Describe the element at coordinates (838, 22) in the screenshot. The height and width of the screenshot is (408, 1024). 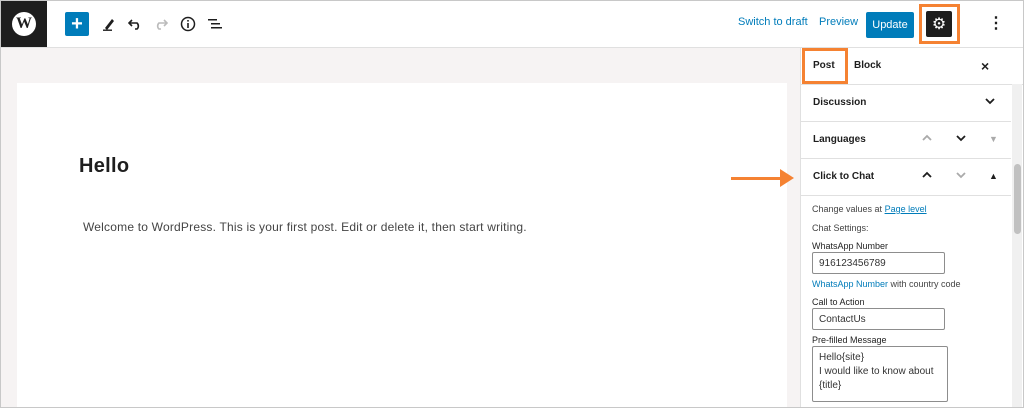
I see `preview-button: Preview` at that location.